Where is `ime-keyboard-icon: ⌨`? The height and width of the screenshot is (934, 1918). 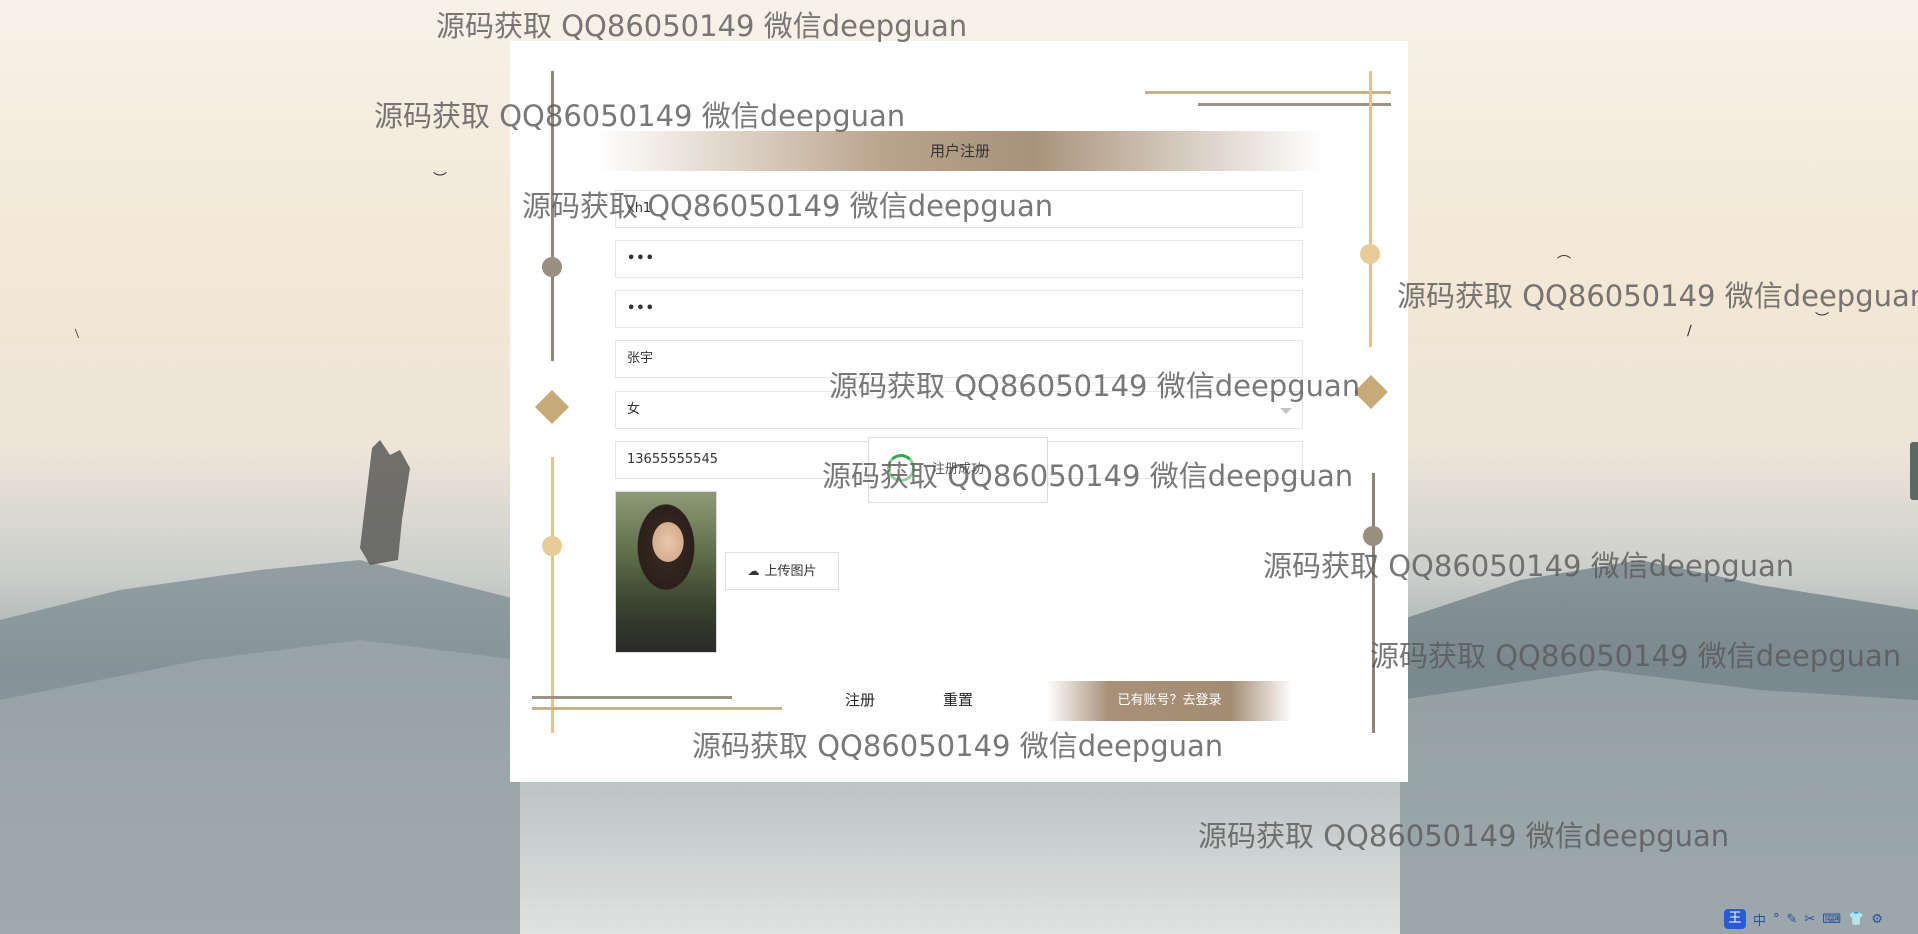
ime-keyboard-icon: ⌨ is located at coordinates (1831, 919).